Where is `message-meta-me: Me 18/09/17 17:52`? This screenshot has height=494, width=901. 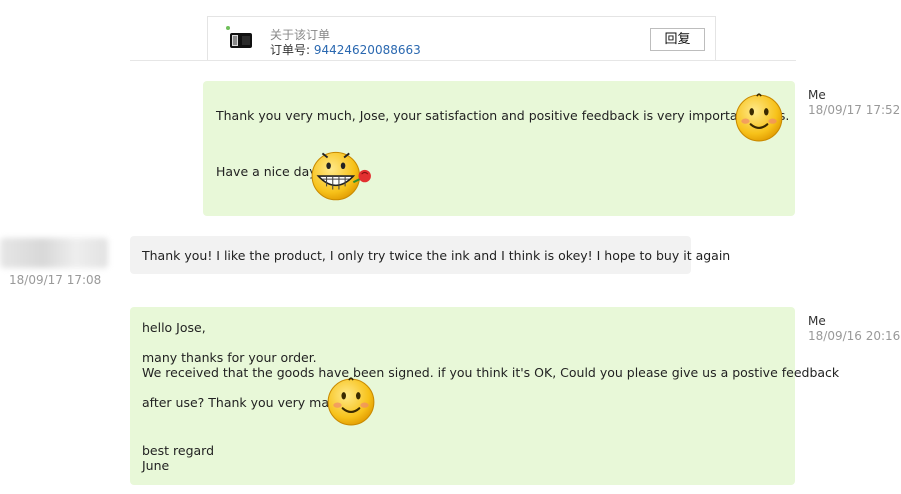
message-meta-me: Me 18/09/17 17:52 is located at coordinates (854, 103).